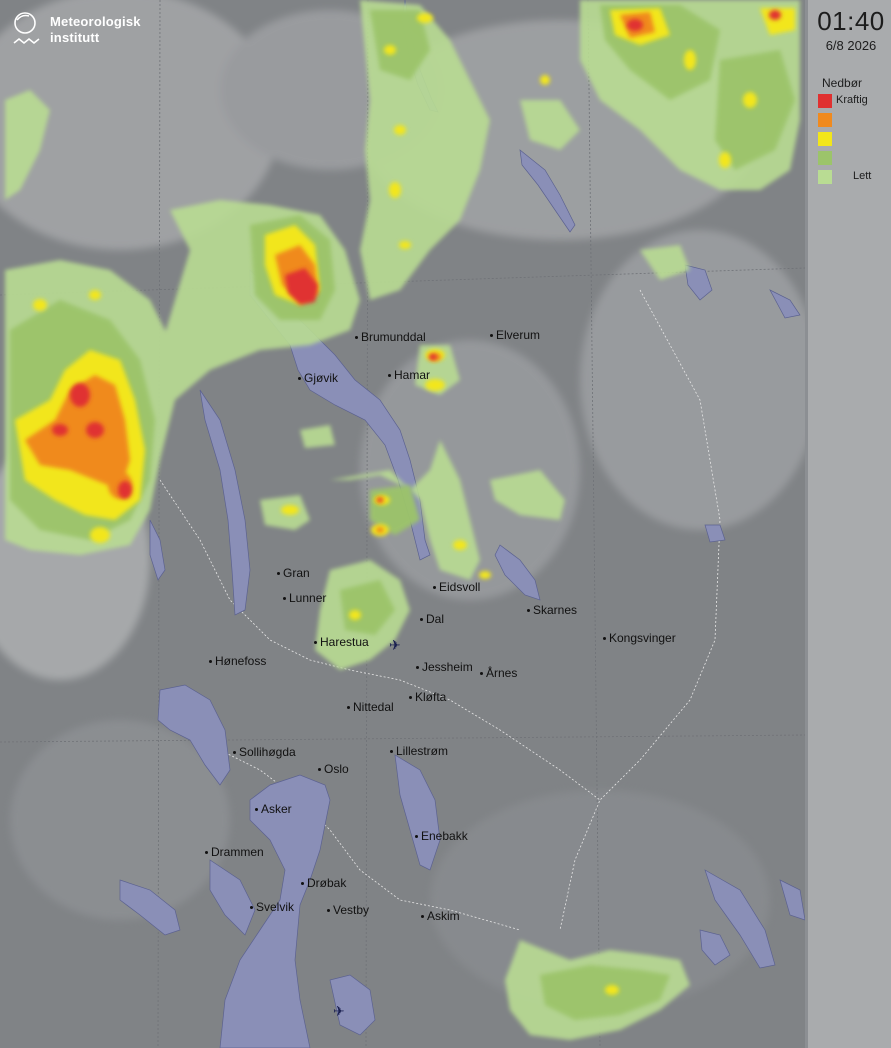 The height and width of the screenshot is (1048, 891). I want to click on city-label: Oslo, so click(333, 769).